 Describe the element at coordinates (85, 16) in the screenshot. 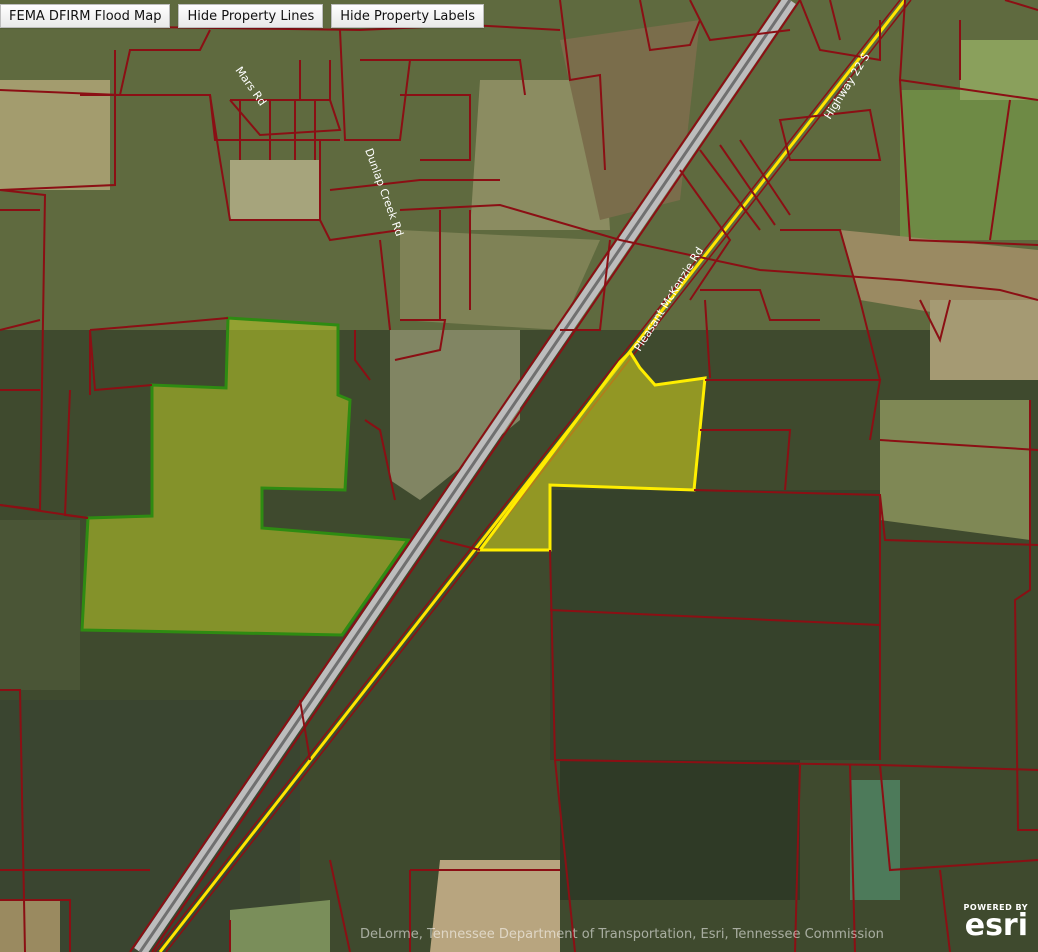

I see `fema-flood-map-button: FEMA DFIRM Flood Map` at that location.